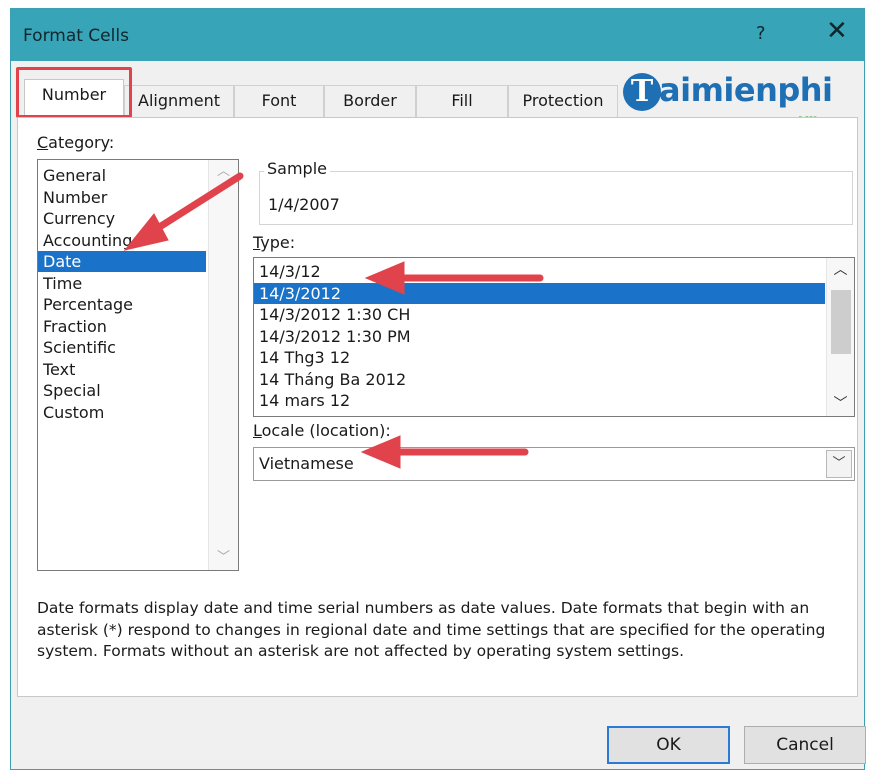 The width and height of the screenshot is (870, 770). What do you see at coordinates (195, 204) in the screenshot?
I see `annotation-arrow` at bounding box center [195, 204].